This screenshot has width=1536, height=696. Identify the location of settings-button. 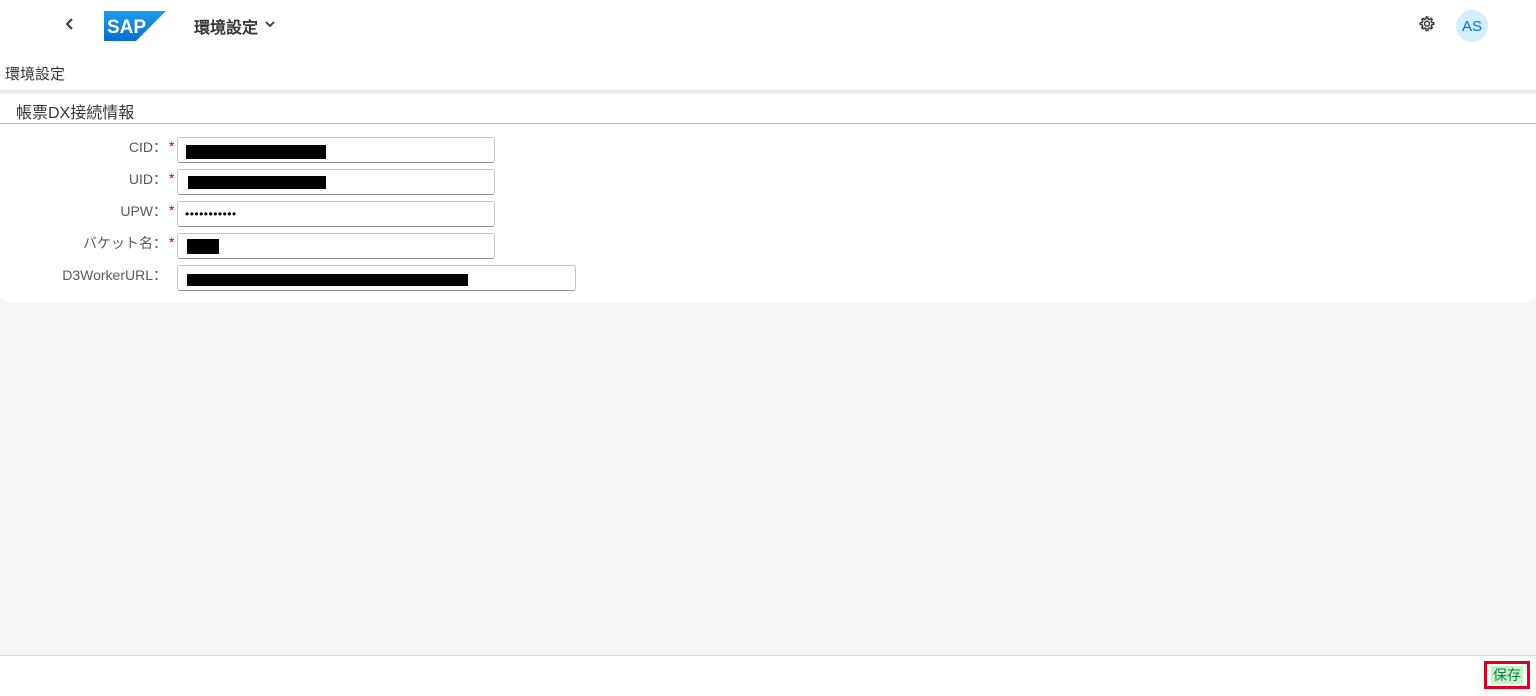
(1427, 26).